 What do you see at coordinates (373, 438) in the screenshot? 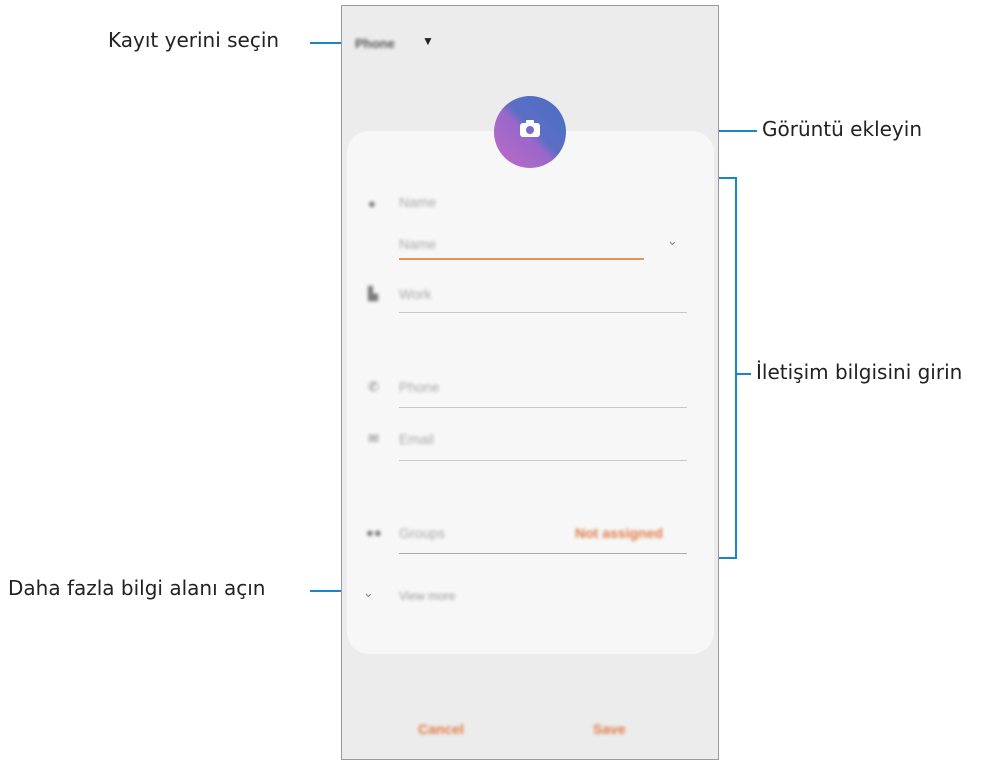
I see `email-icon: ✉` at bounding box center [373, 438].